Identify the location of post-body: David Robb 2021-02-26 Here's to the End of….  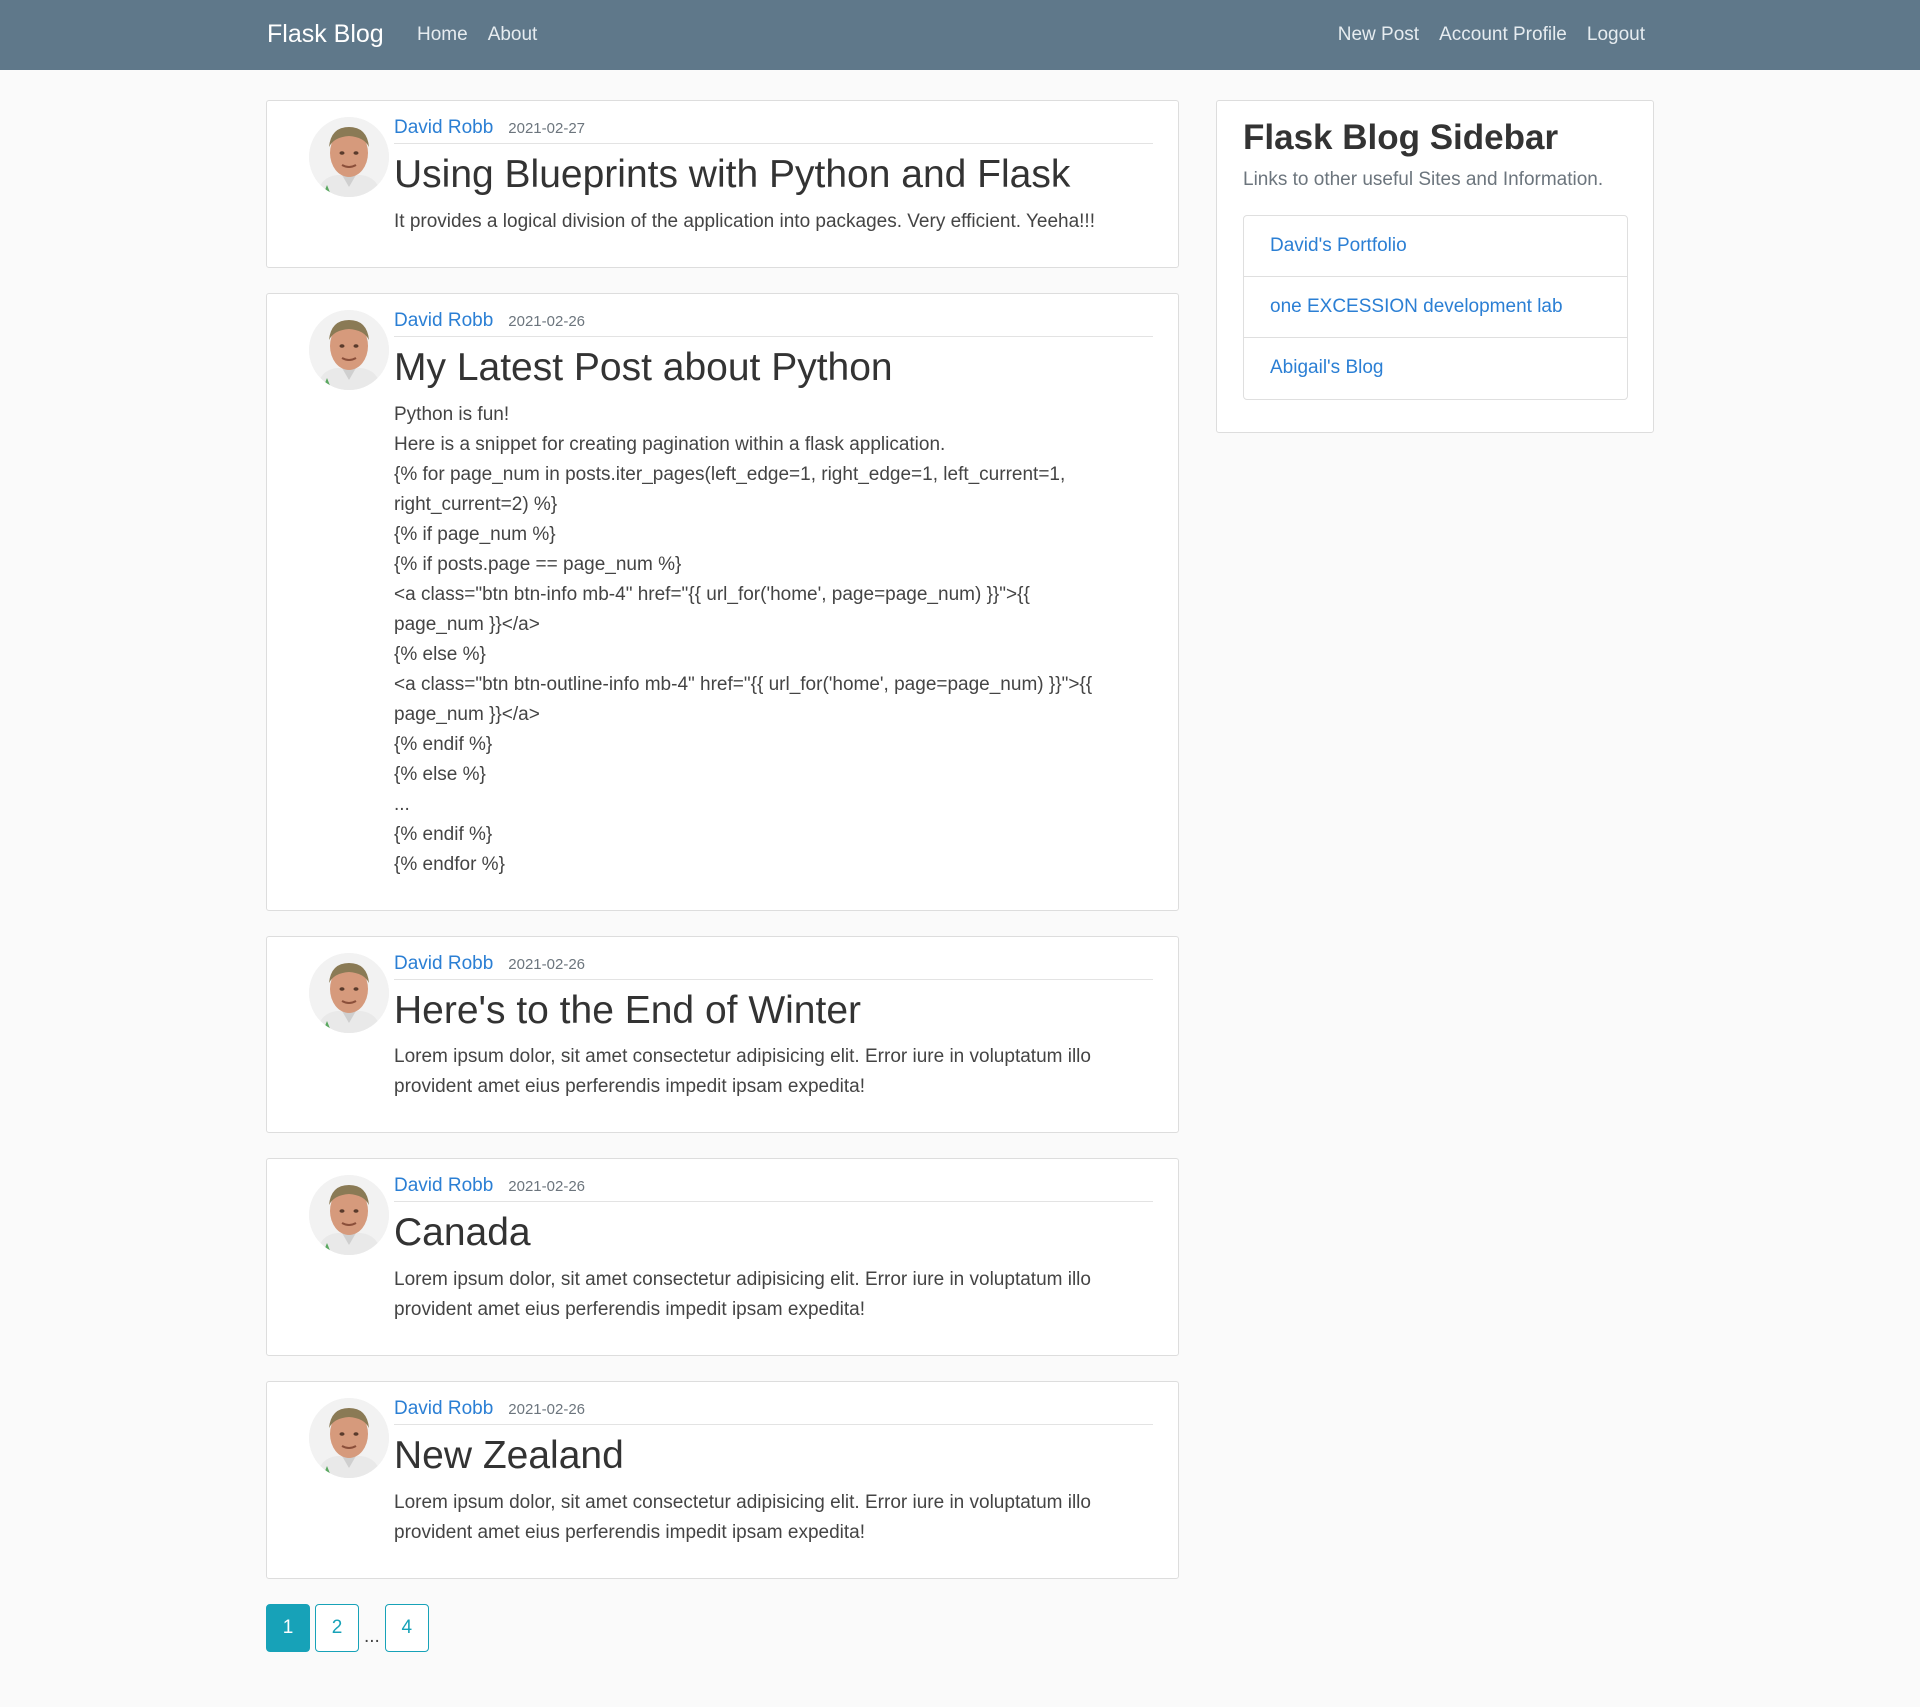
(773, 1028).